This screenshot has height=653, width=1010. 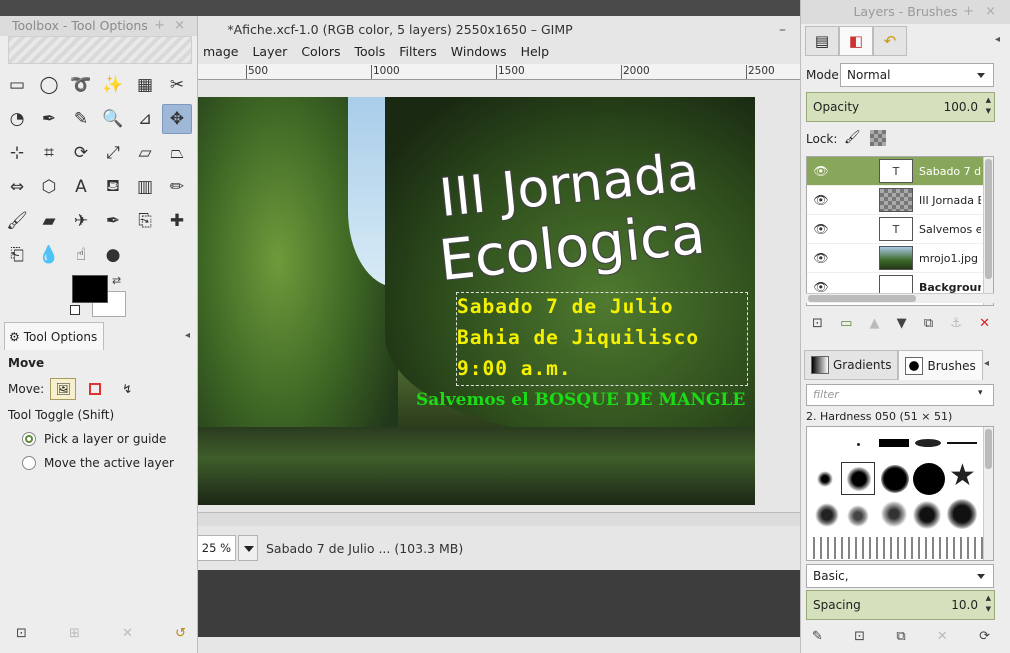 I want to click on heal-tool-button: ✚, so click(x=177, y=221).